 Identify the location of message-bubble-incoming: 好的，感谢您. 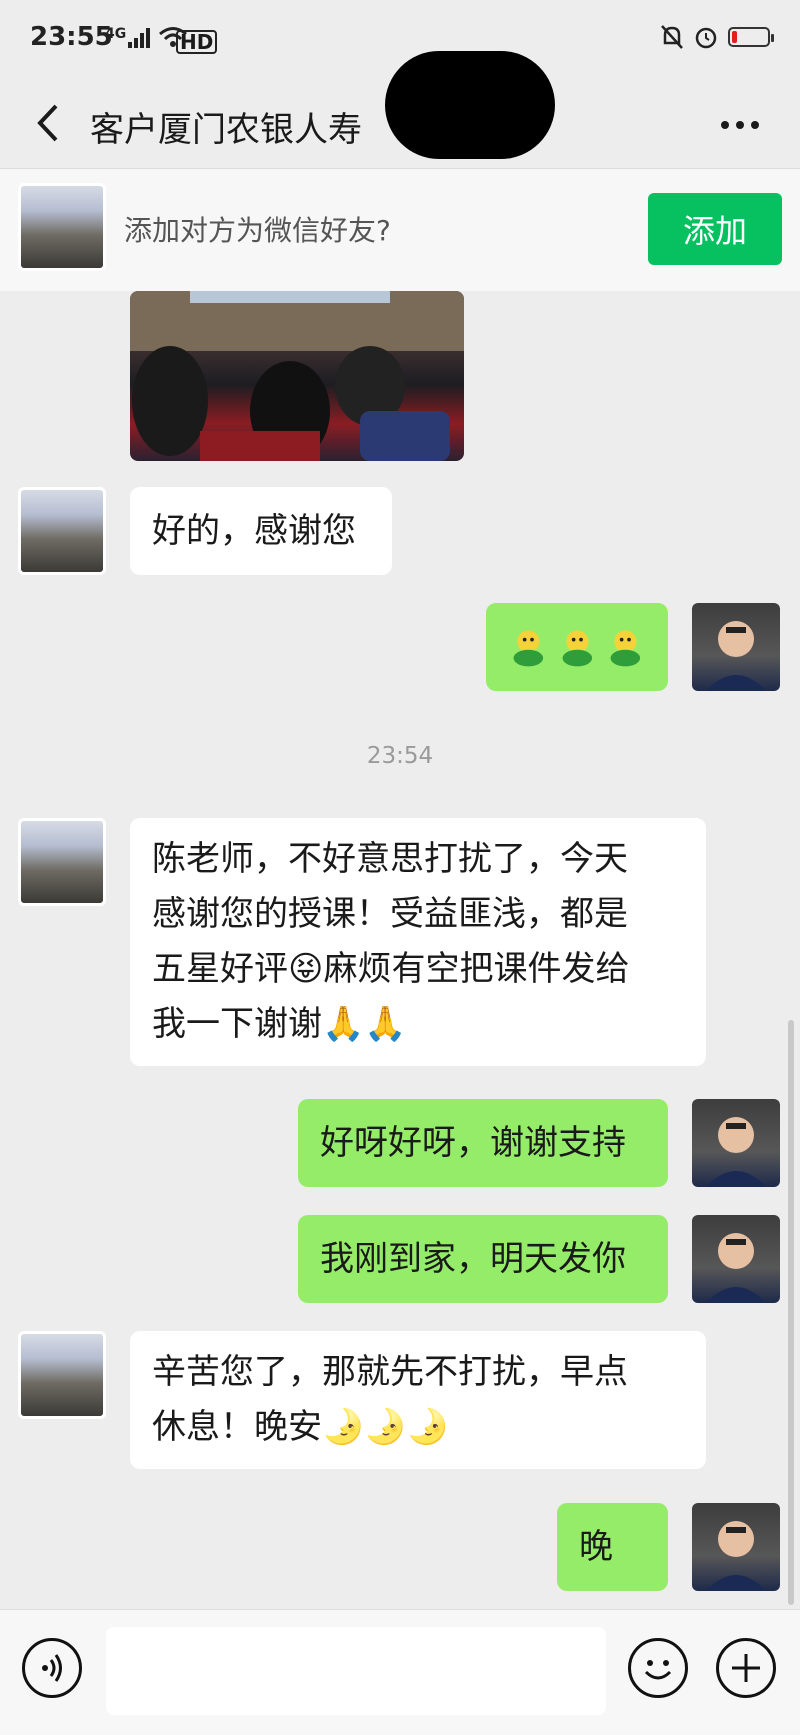
(261, 531).